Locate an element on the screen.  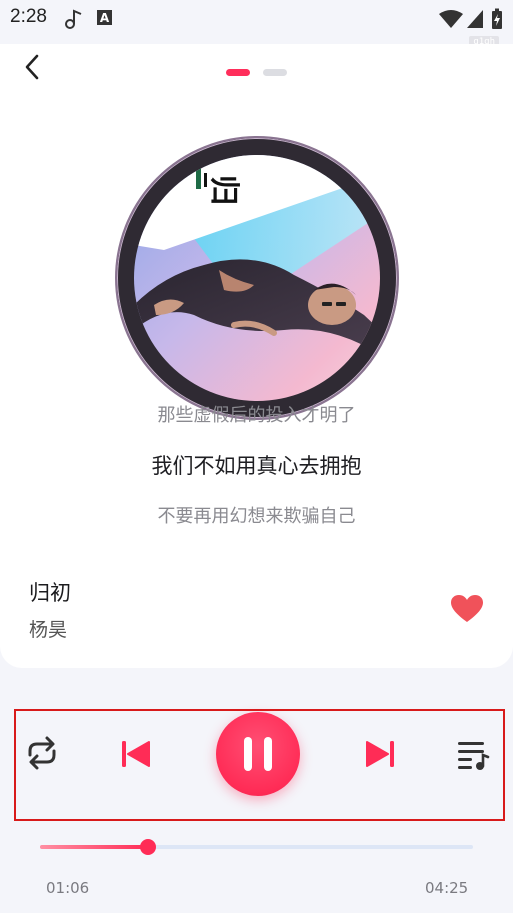
repeat-button is located at coordinates (42, 753).